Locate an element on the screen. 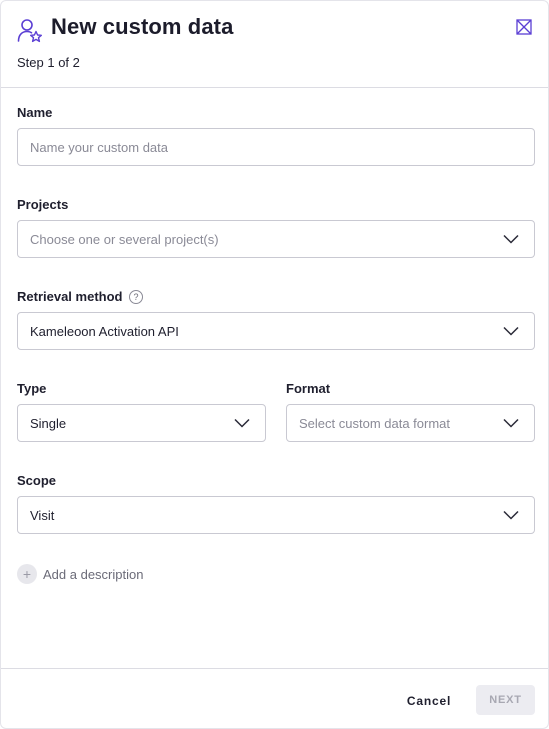 Image resolution: width=549 pixels, height=729 pixels. name-input is located at coordinates (282, 147).